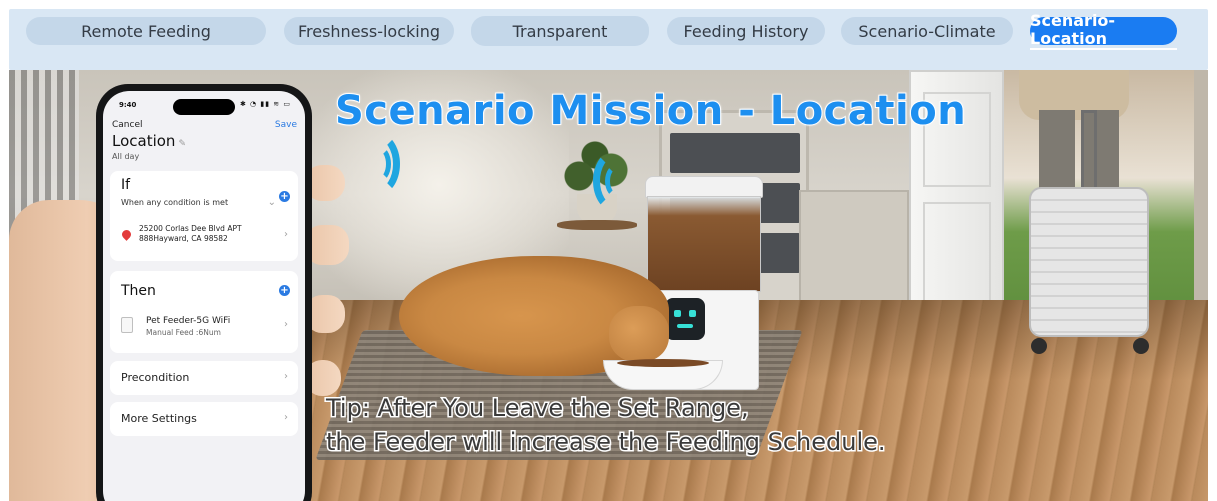  I want to click on location-pin-icon, so click(126, 234).